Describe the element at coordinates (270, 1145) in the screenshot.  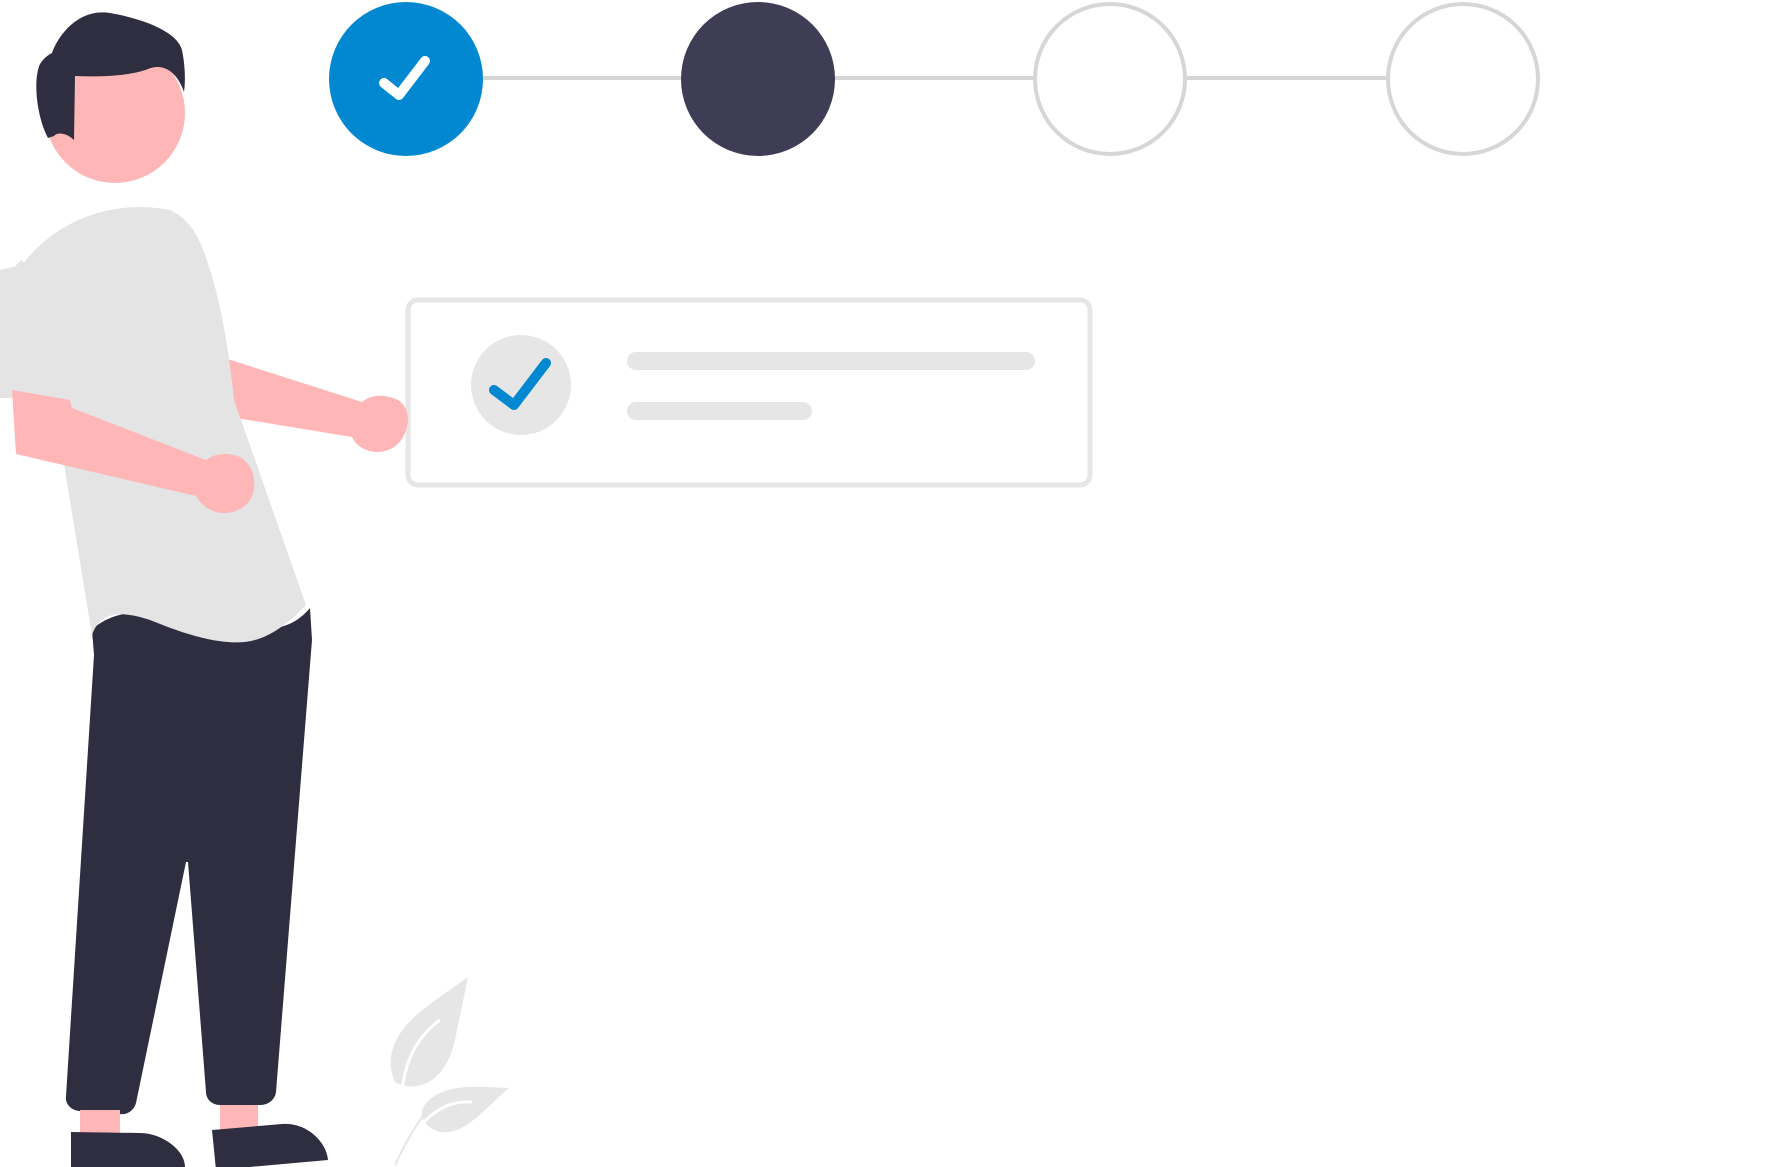
I see `right-shoe` at that location.